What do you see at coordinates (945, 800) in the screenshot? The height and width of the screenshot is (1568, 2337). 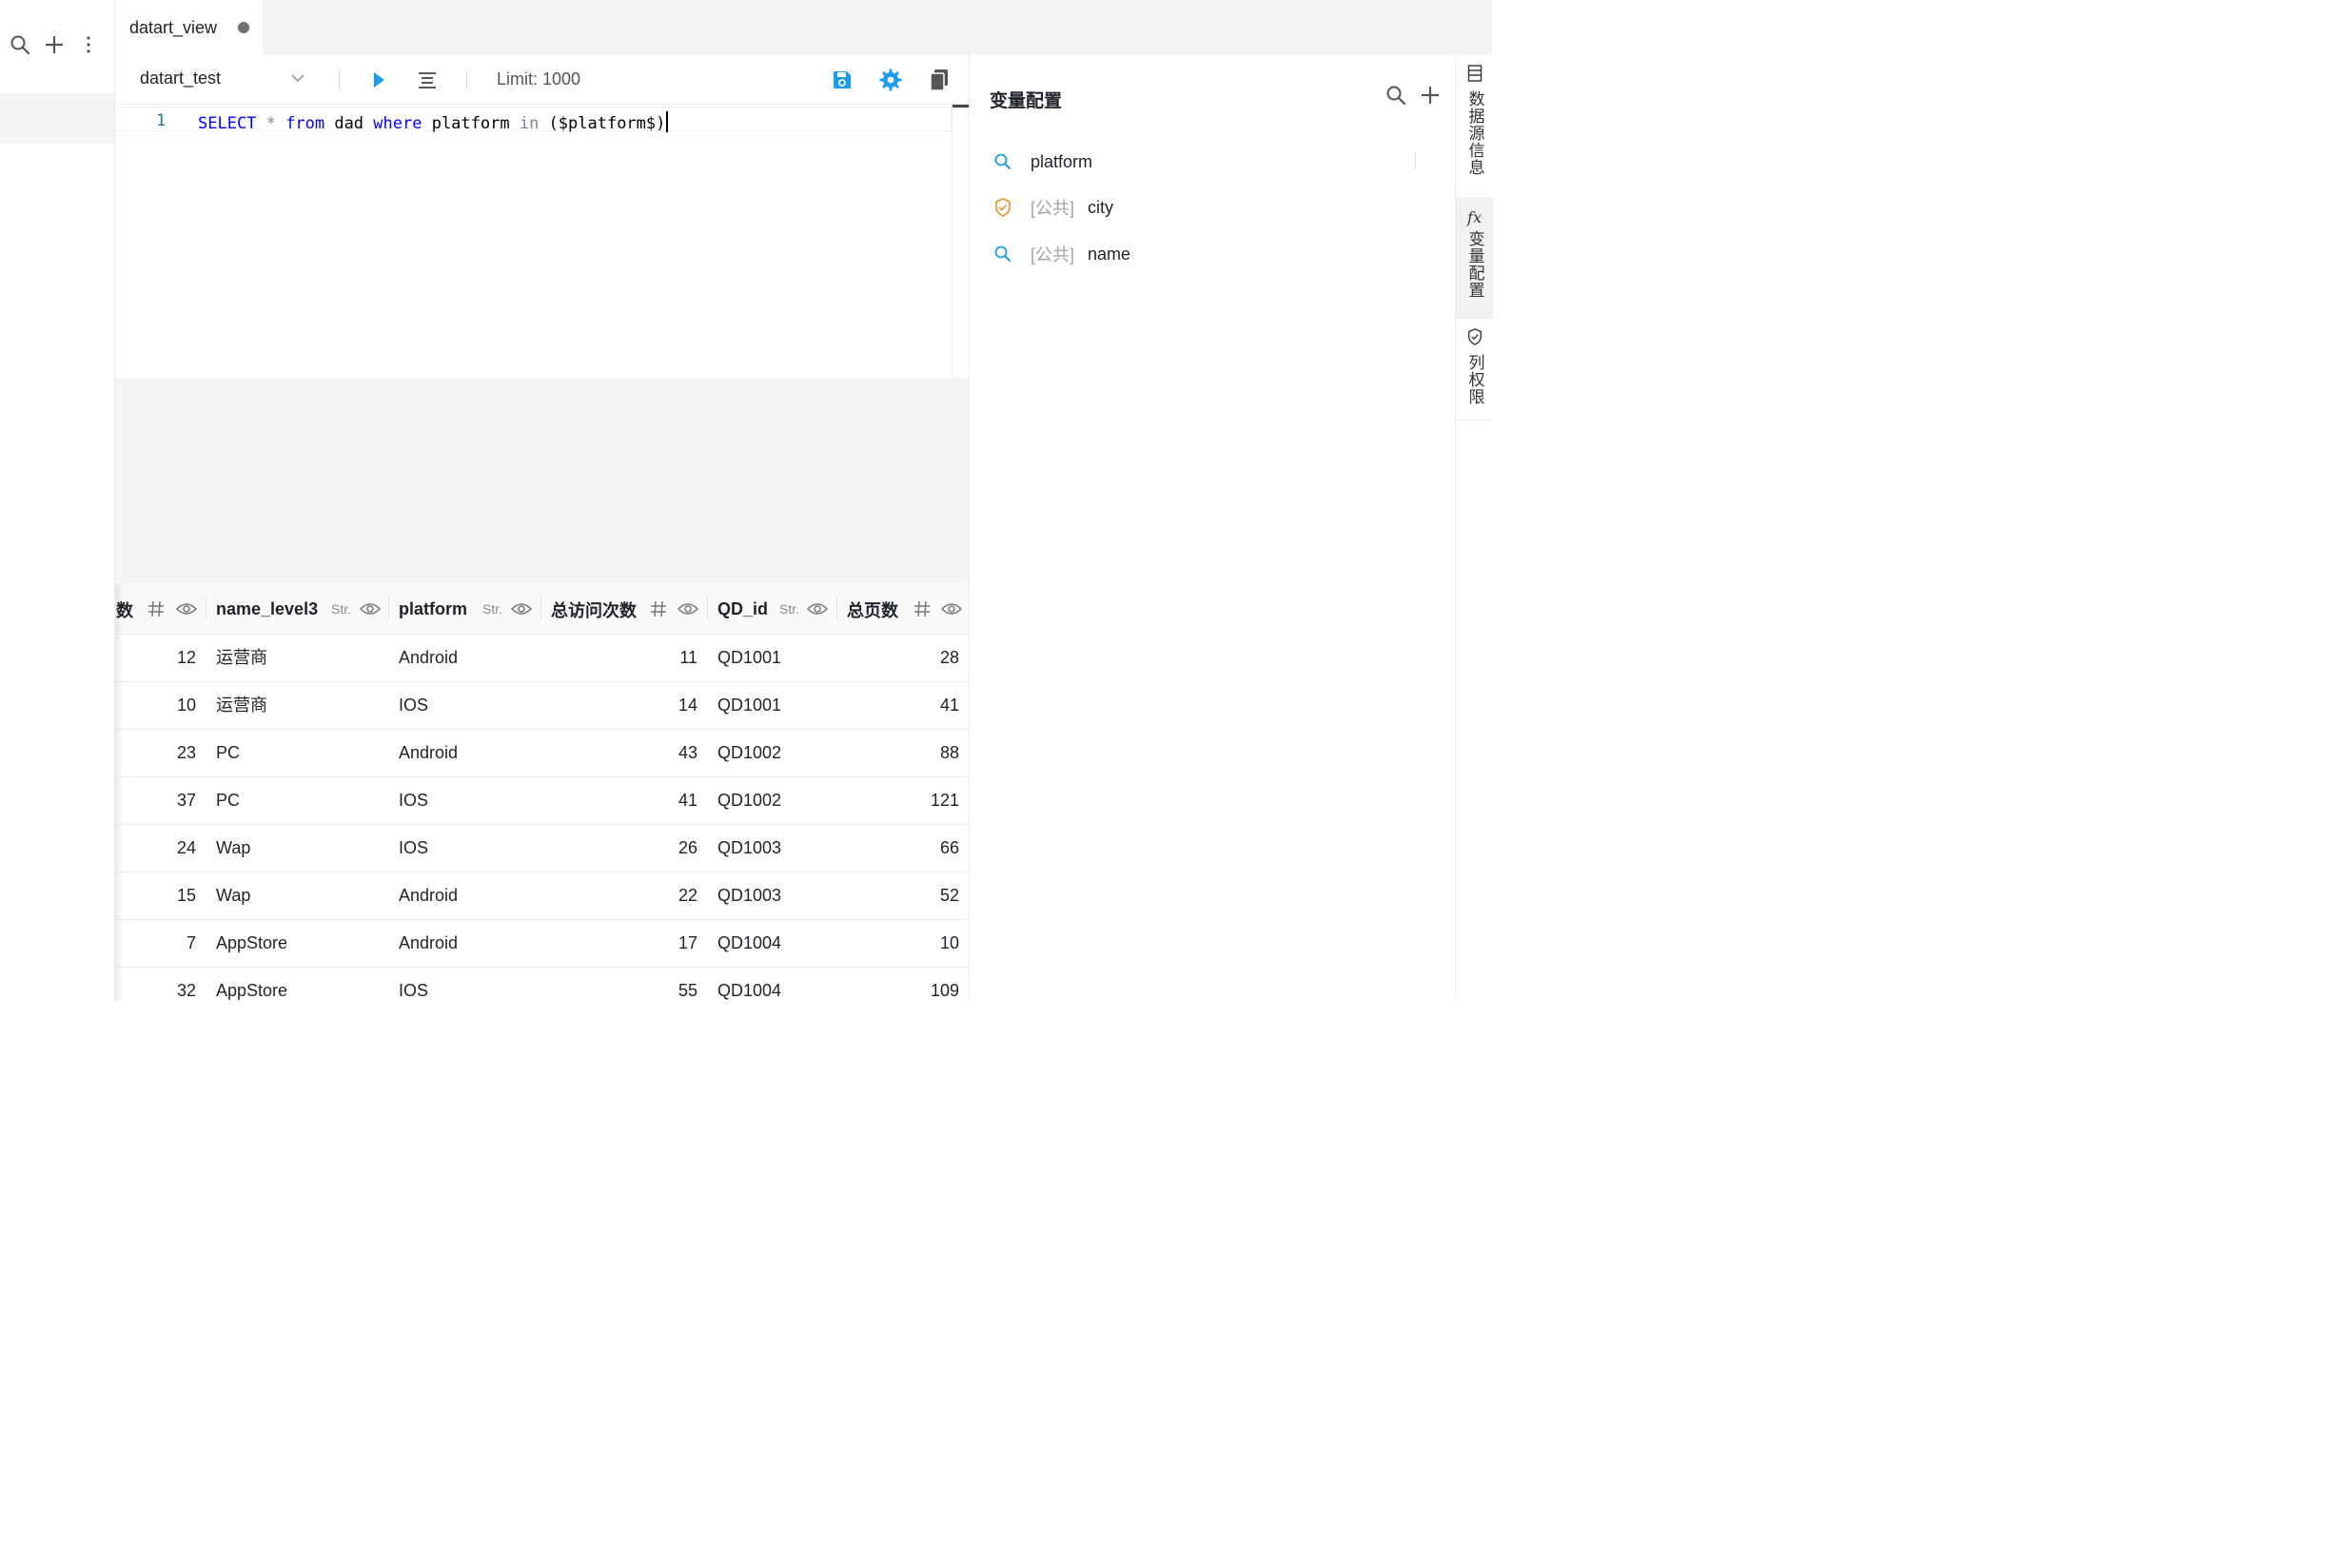 I see `table-cell: 121` at bounding box center [945, 800].